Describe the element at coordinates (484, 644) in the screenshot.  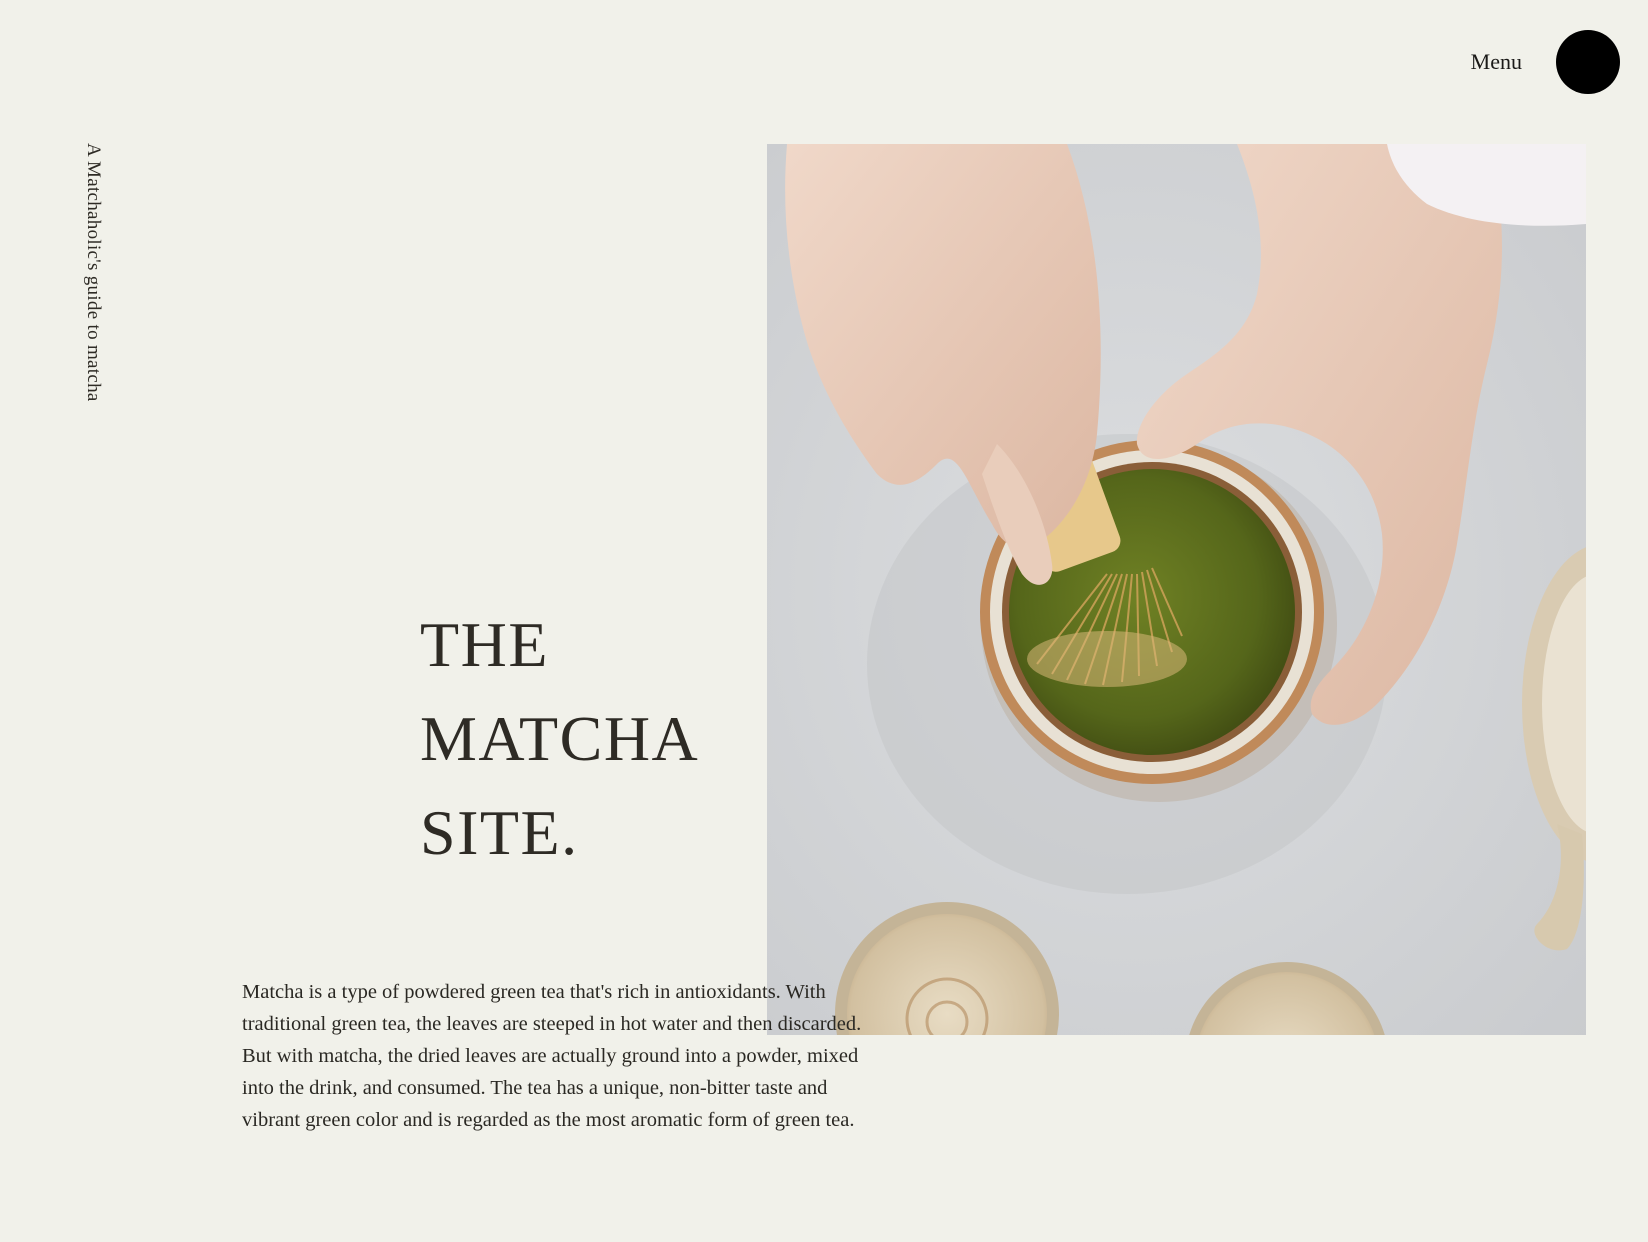
I see `hero-title-line: THE` at that location.